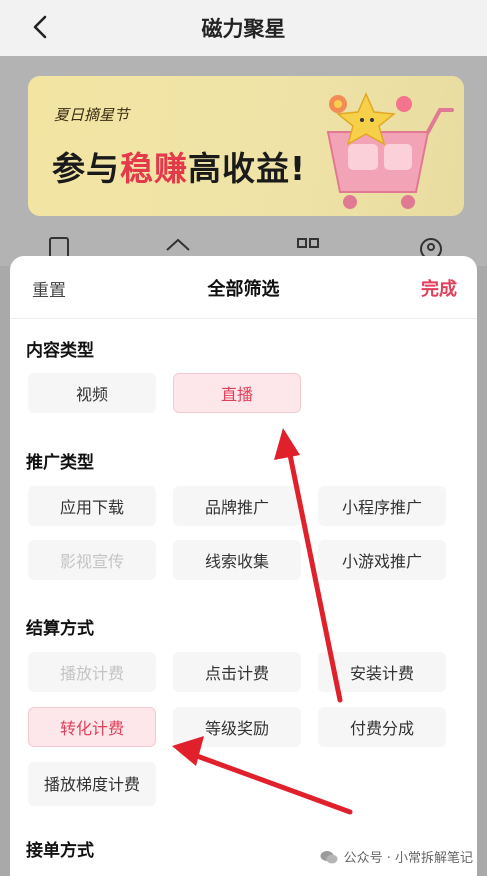 This screenshot has width=487, height=876. Describe the element at coordinates (86, 168) in the screenshot. I see `headline-pre: 参与` at that location.